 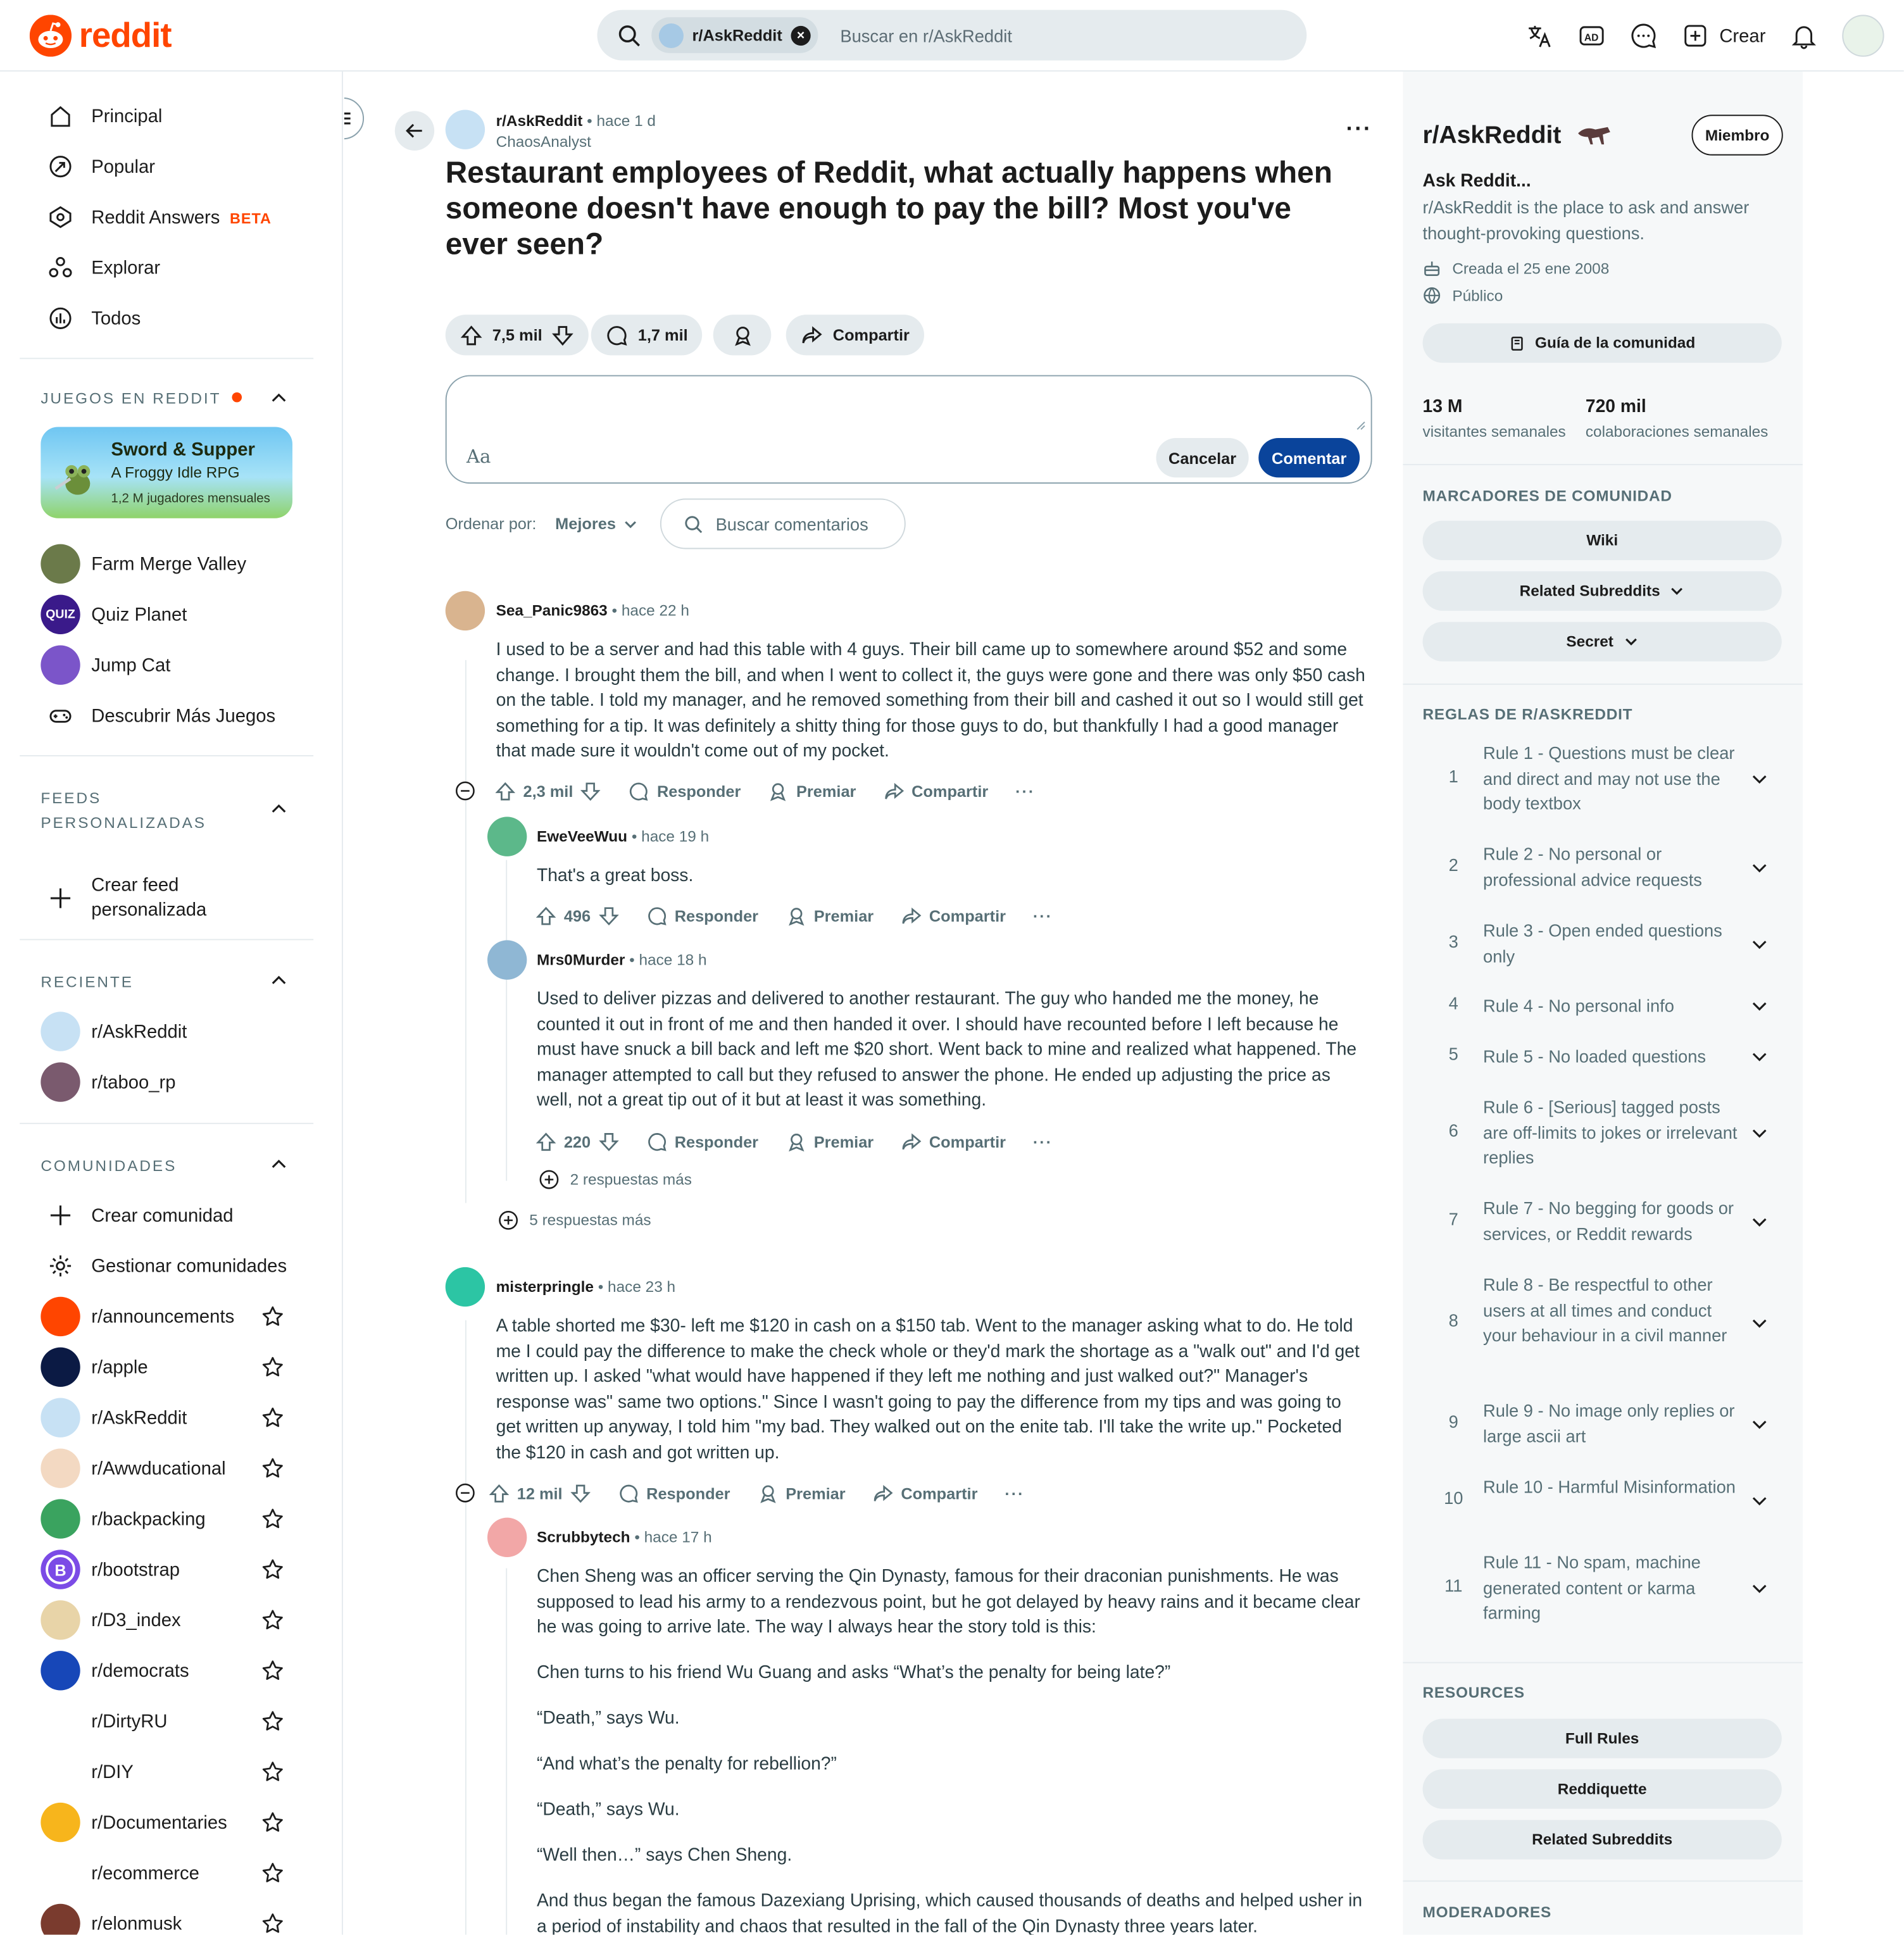 What do you see at coordinates (1602, 1840) in the screenshot?
I see `resource-related-subreddits: Related Subreddits` at bounding box center [1602, 1840].